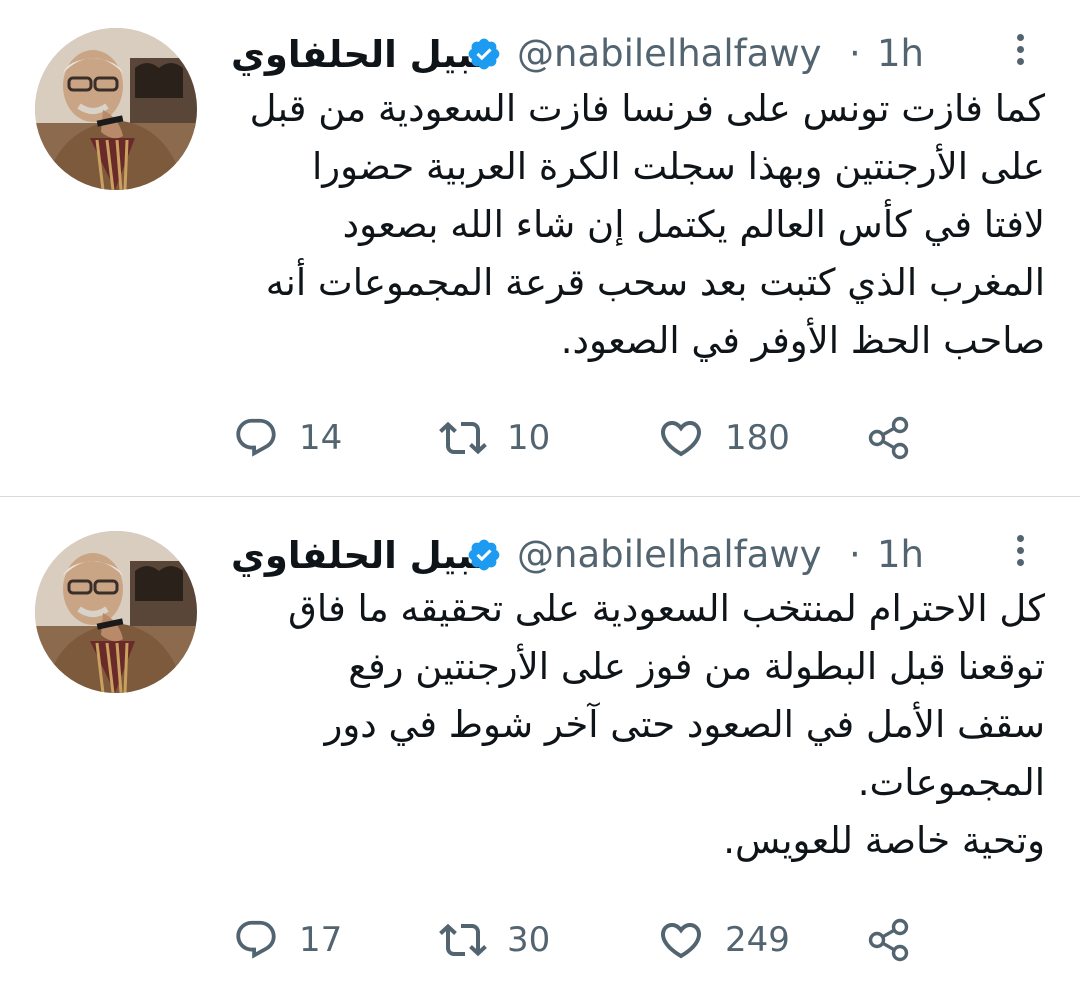  What do you see at coordinates (529, 940) in the screenshot?
I see `retweet-count: 30` at bounding box center [529, 940].